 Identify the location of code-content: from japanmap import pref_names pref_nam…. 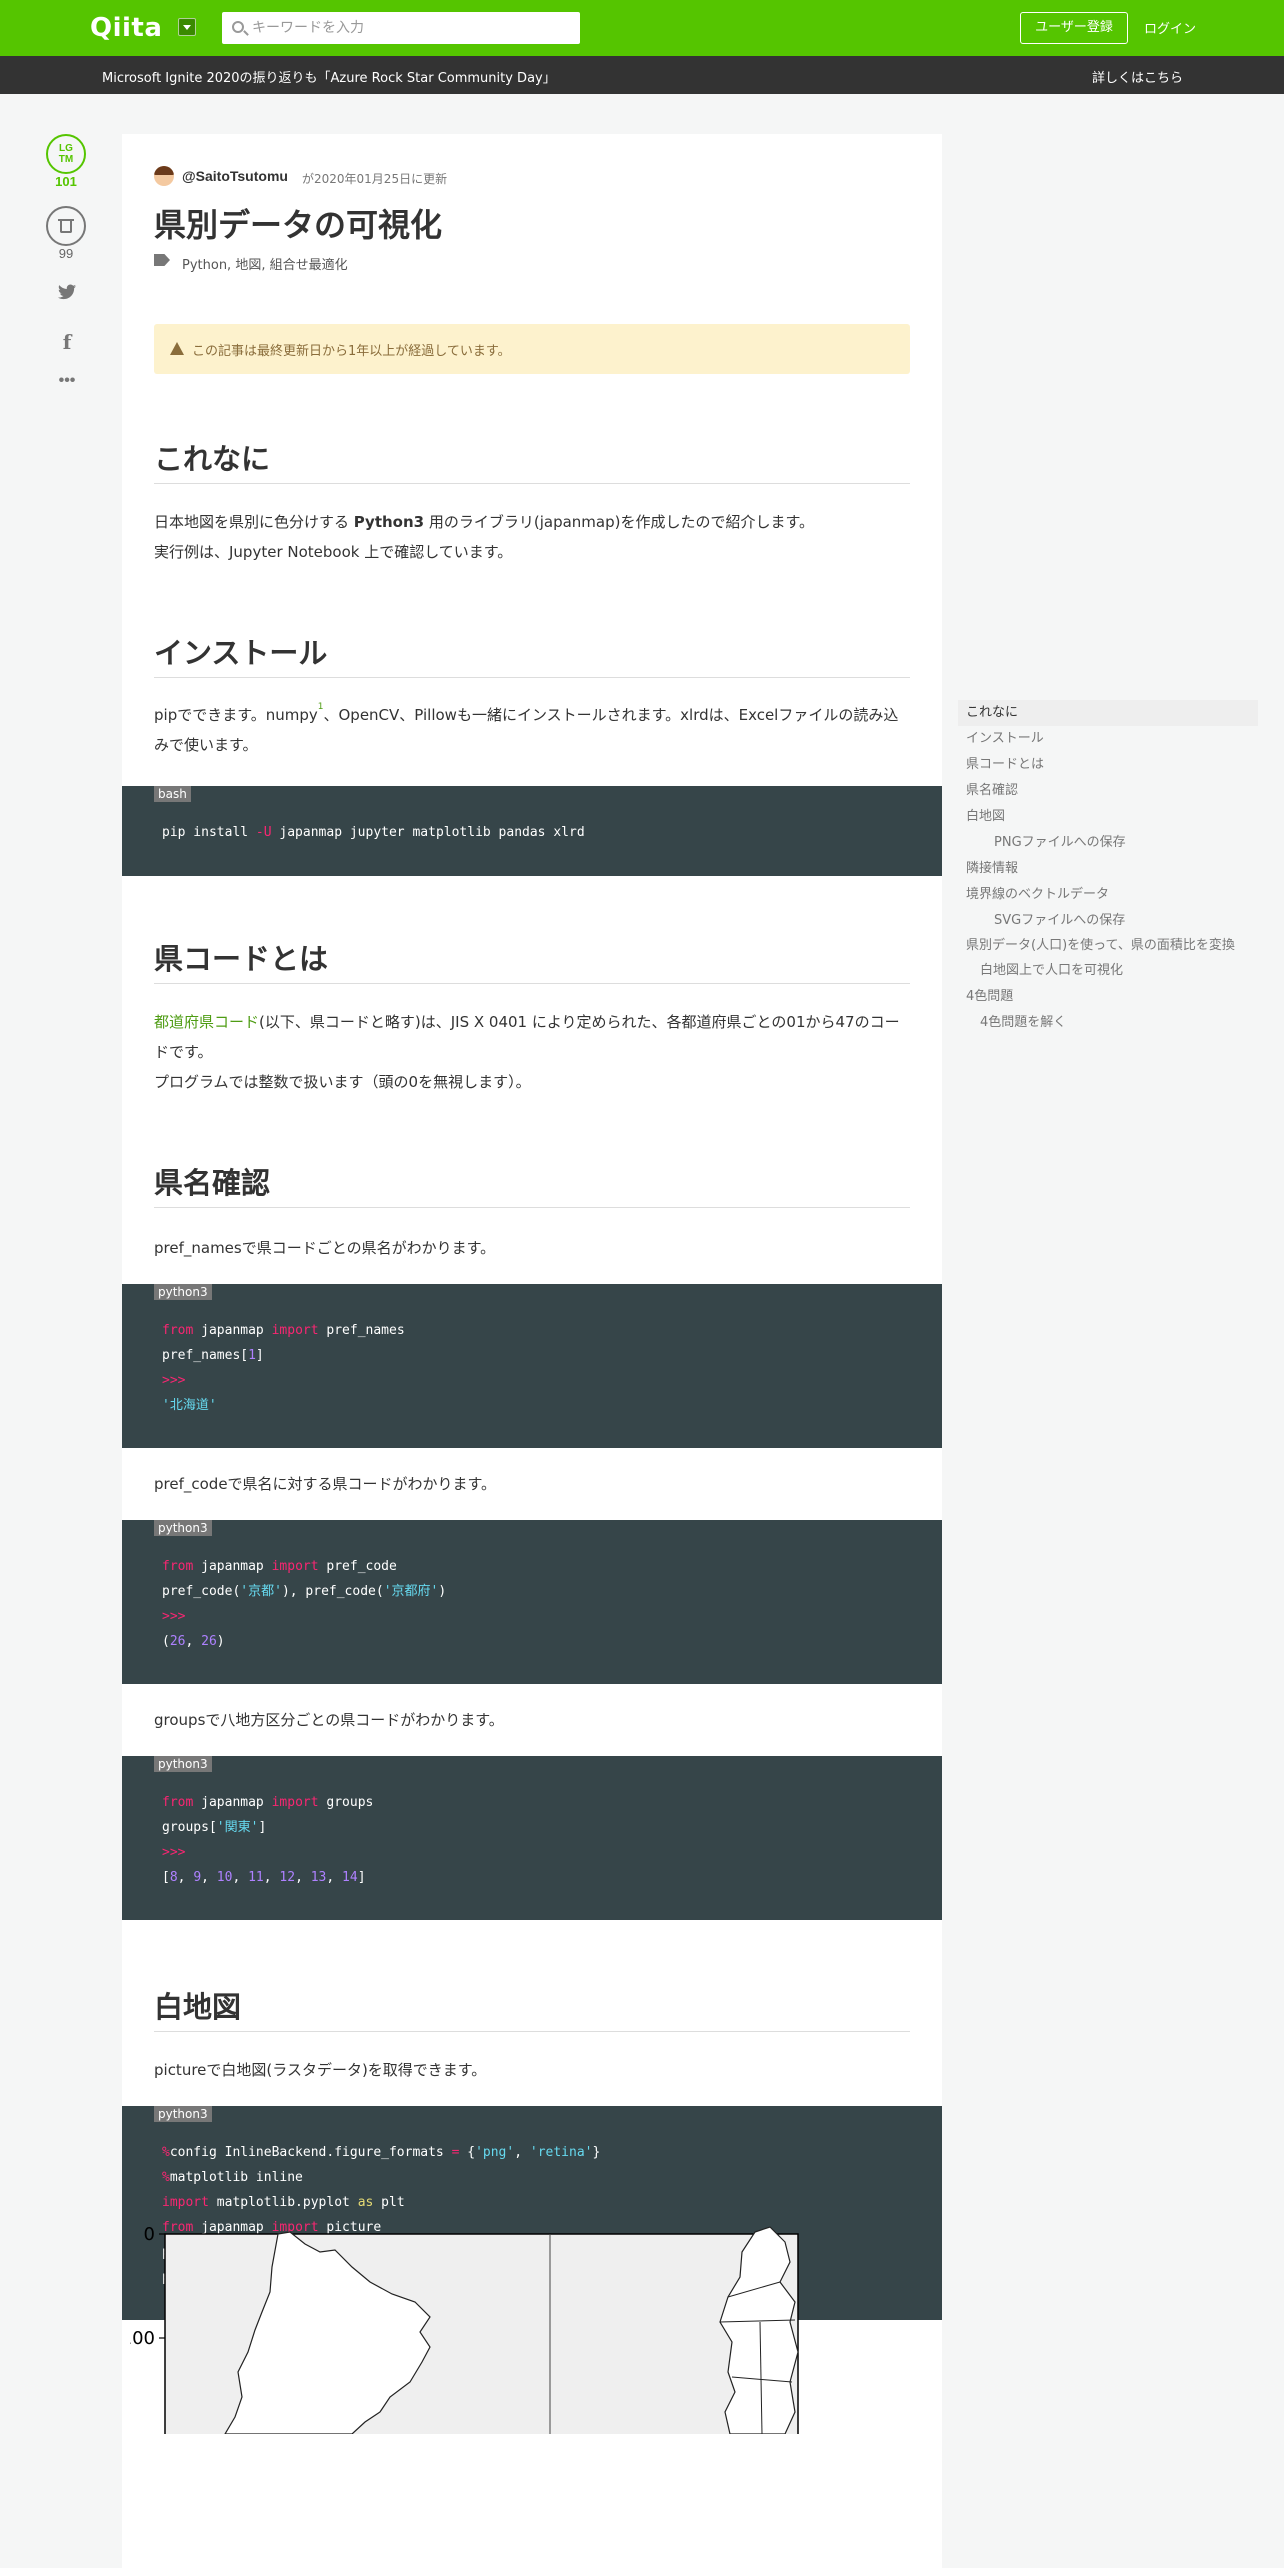
(283, 1368).